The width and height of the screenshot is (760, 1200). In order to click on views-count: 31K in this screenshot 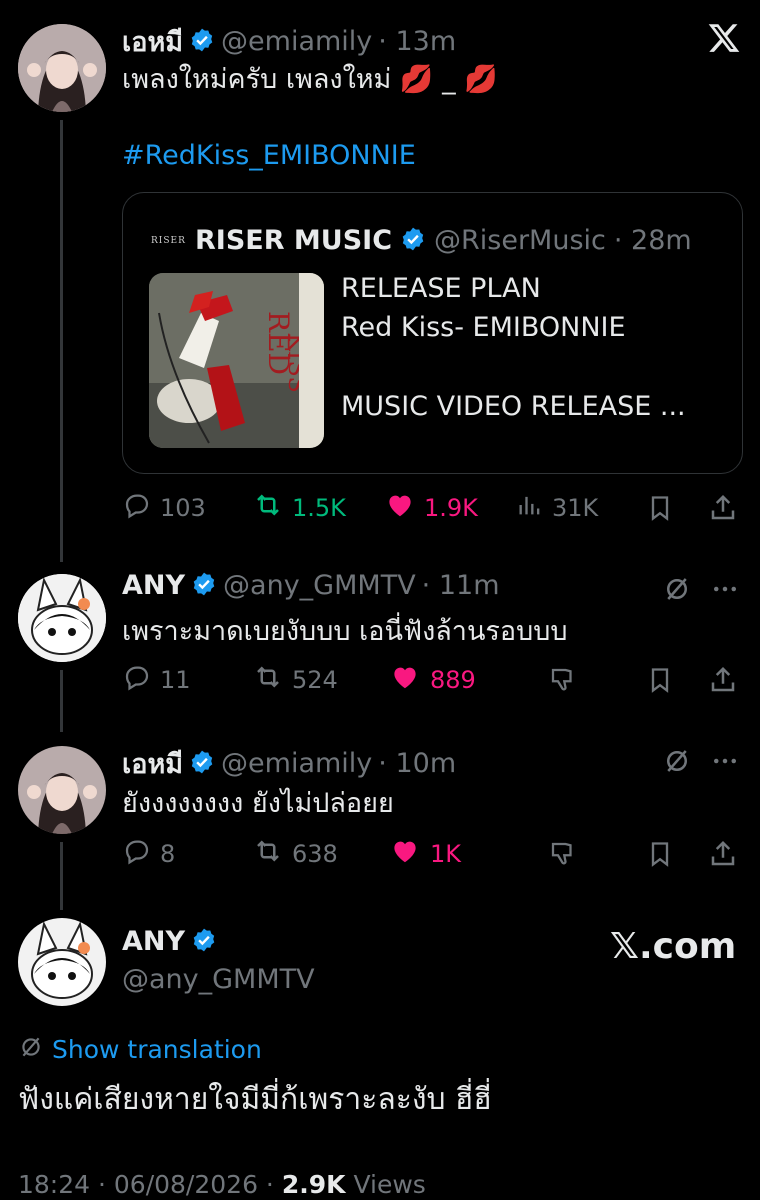, I will do `click(575, 508)`.